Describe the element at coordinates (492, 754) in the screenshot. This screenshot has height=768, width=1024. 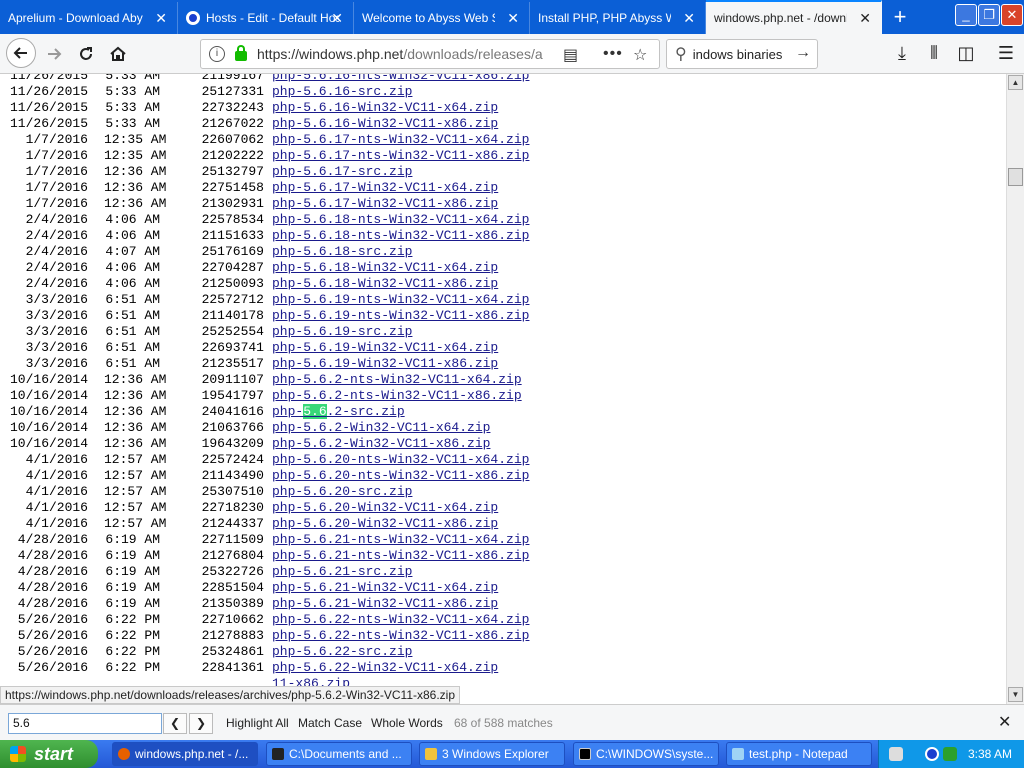
I see `taskbar-item-explorer: 3 Windows Explorer` at that location.